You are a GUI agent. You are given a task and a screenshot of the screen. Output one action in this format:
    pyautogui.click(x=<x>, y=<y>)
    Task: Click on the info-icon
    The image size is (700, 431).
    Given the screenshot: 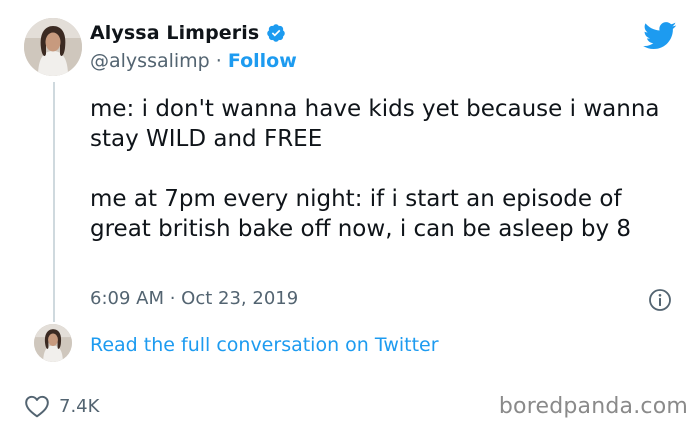 What is the action you would take?
    pyautogui.click(x=660, y=300)
    